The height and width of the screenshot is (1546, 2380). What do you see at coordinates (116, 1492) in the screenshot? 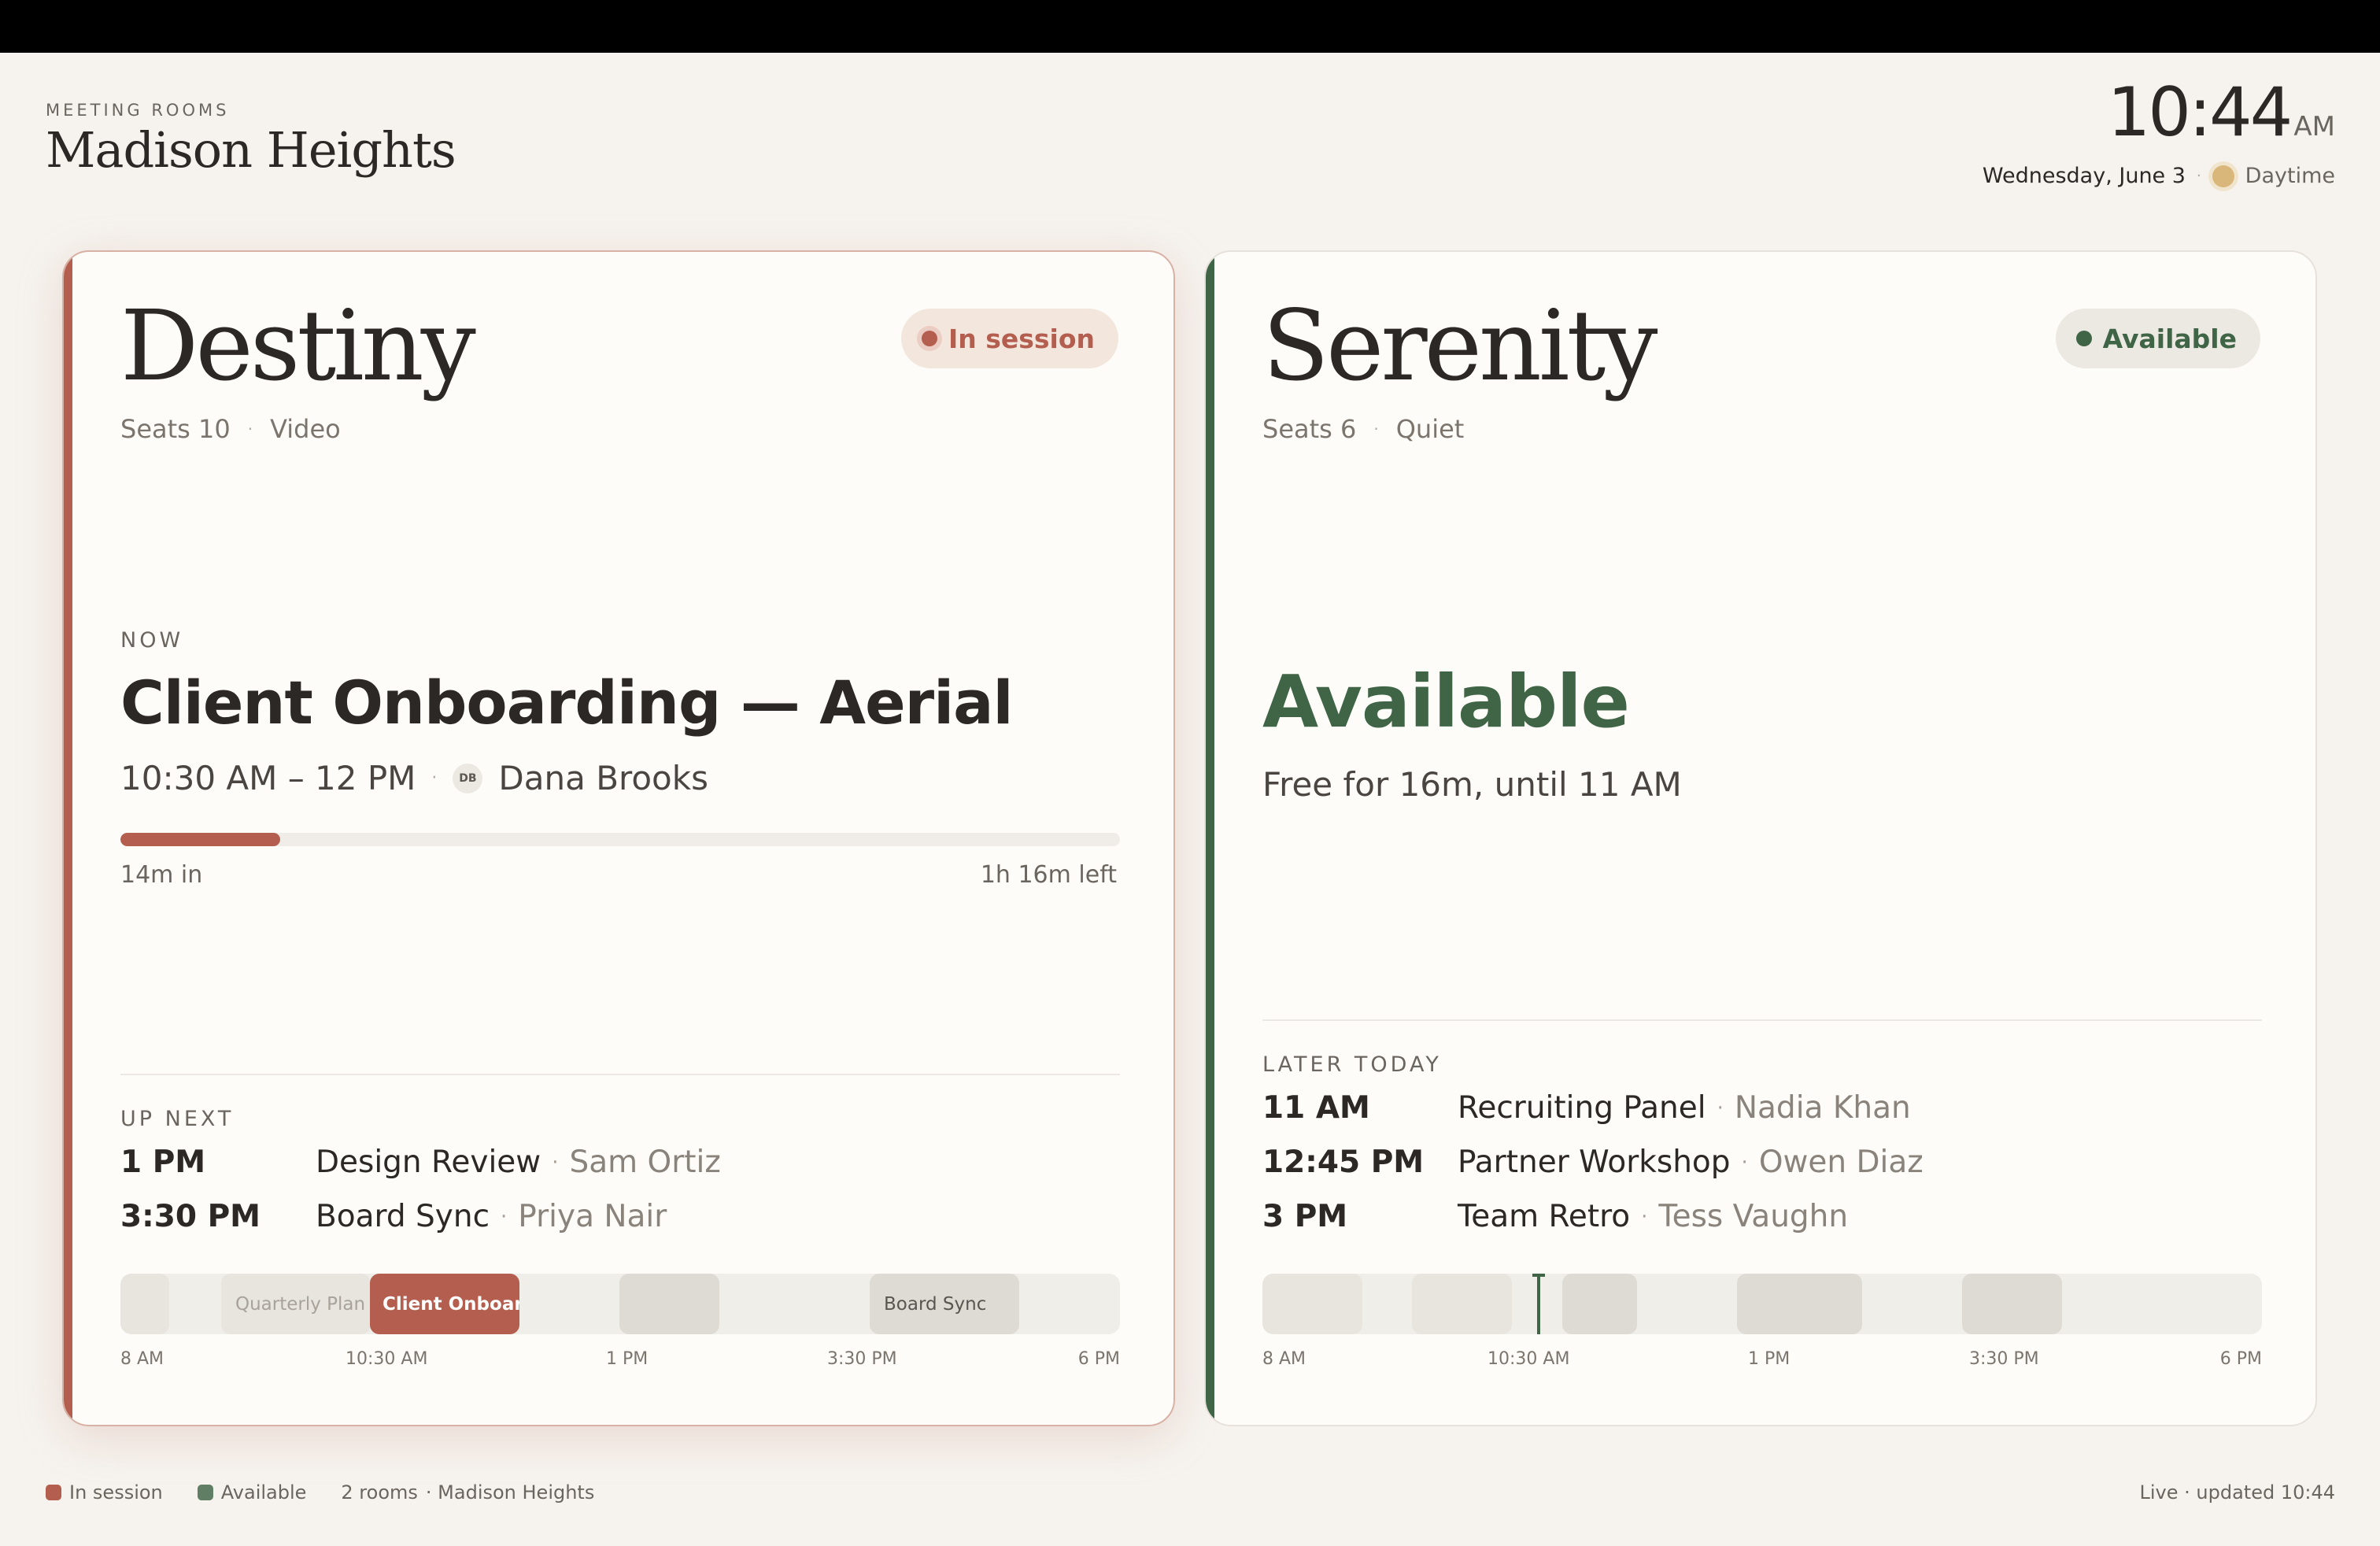
I see `legend-busy-label: In session` at bounding box center [116, 1492].